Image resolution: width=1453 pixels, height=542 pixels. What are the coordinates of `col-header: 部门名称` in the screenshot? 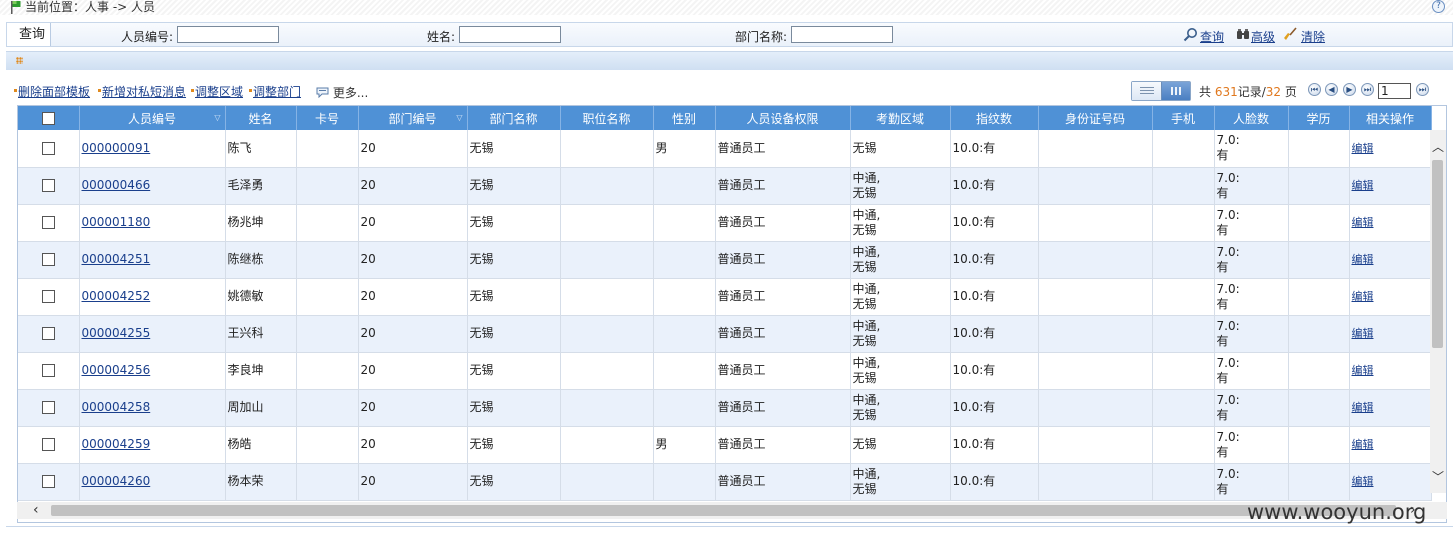 It's located at (514, 118).